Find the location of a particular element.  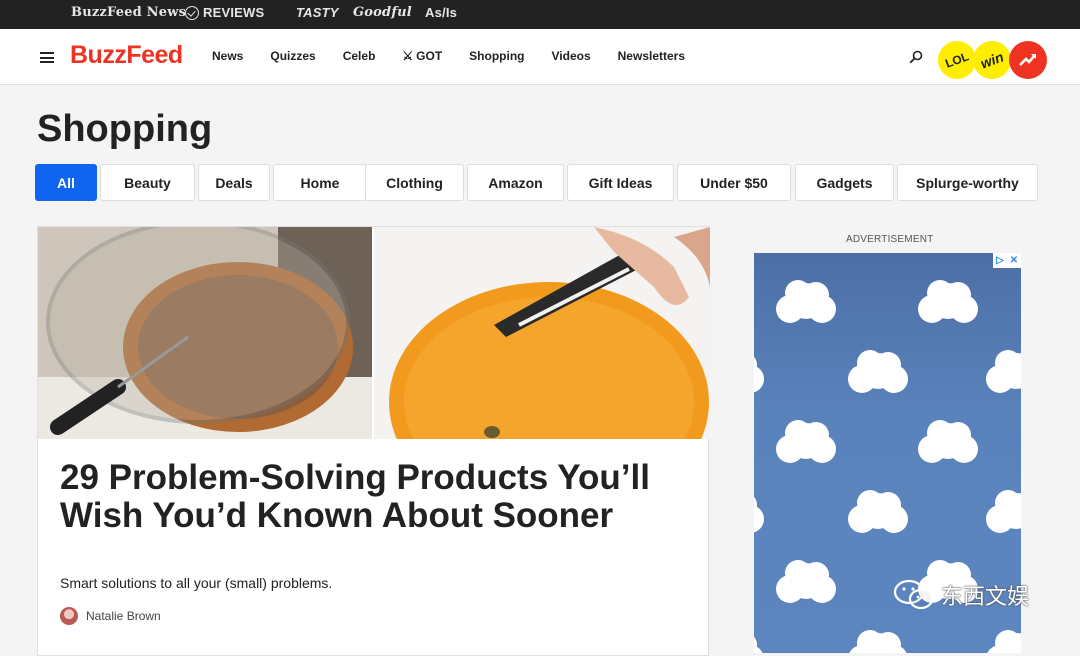

nav-link-got-label: GOT is located at coordinates (429, 56).